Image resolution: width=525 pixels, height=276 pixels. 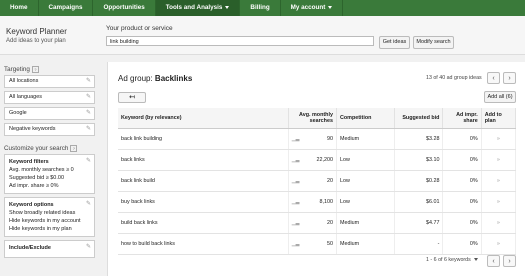 I want to click on searches-value: 90, so click(x=329, y=139).